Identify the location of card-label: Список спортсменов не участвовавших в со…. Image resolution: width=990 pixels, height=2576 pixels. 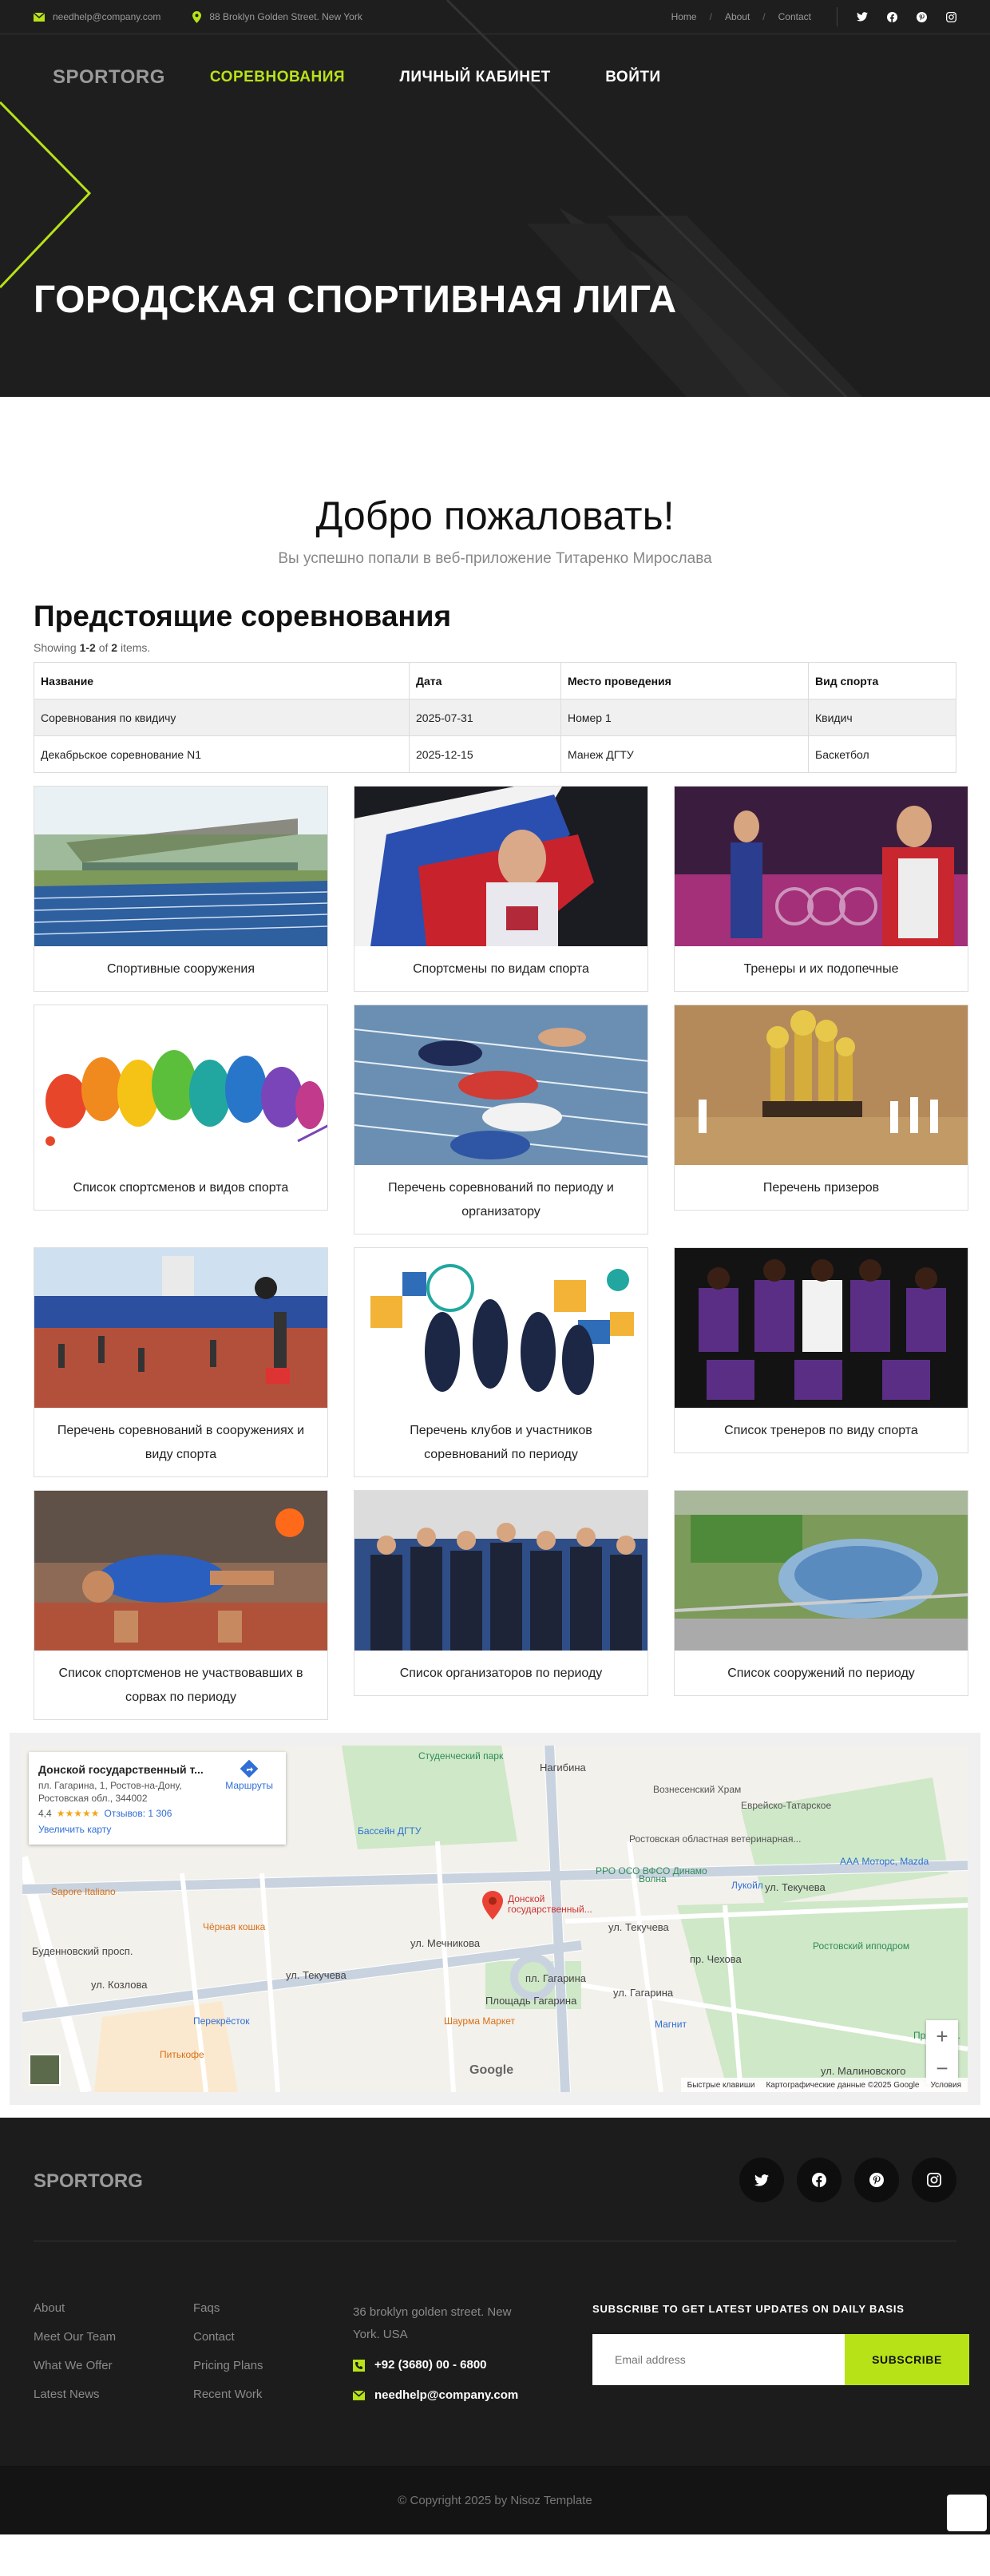
(180, 1685).